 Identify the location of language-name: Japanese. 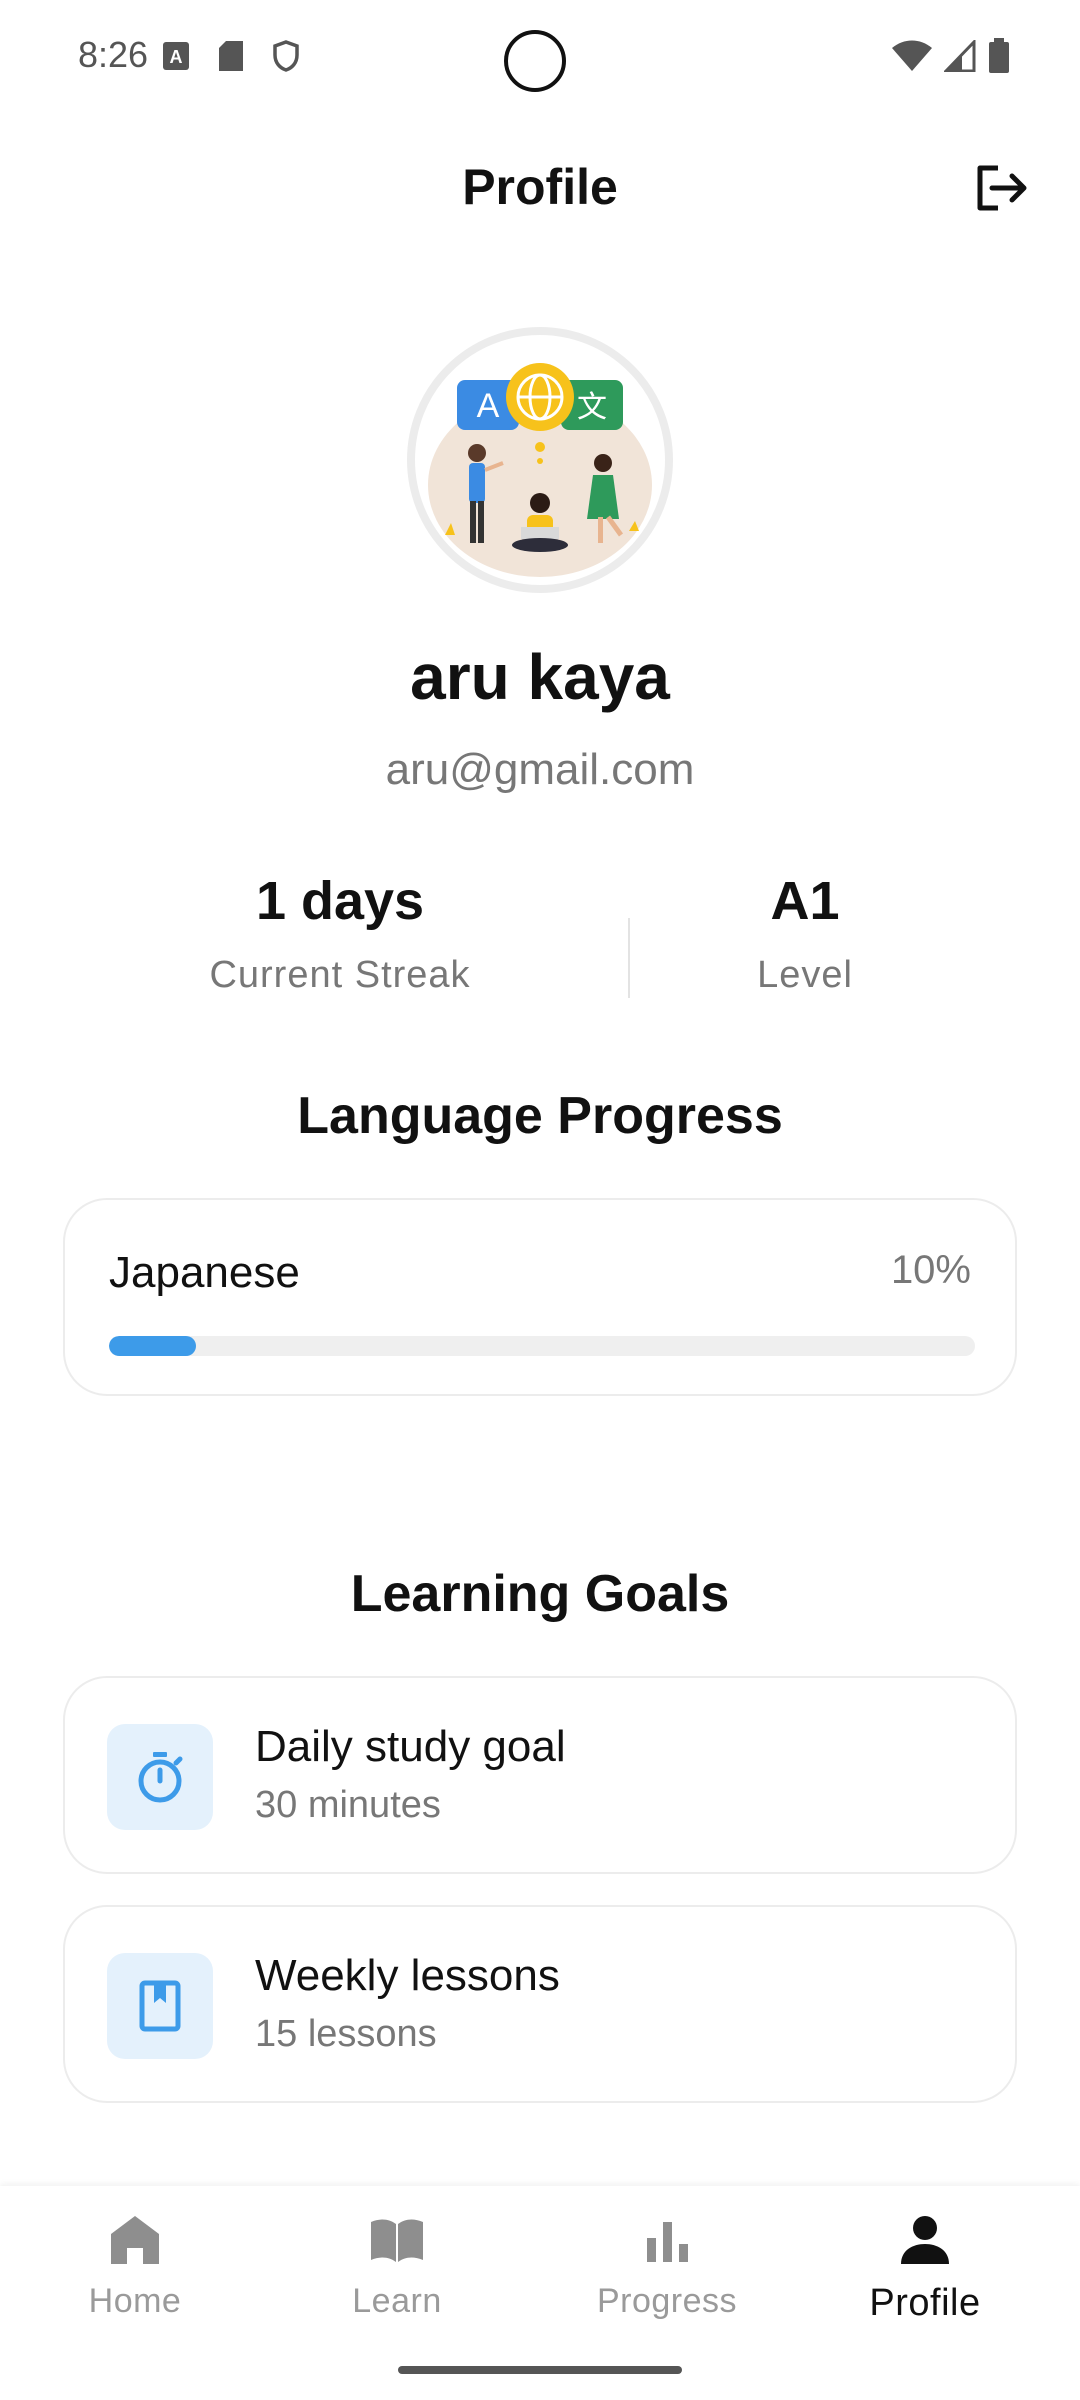
(204, 1272).